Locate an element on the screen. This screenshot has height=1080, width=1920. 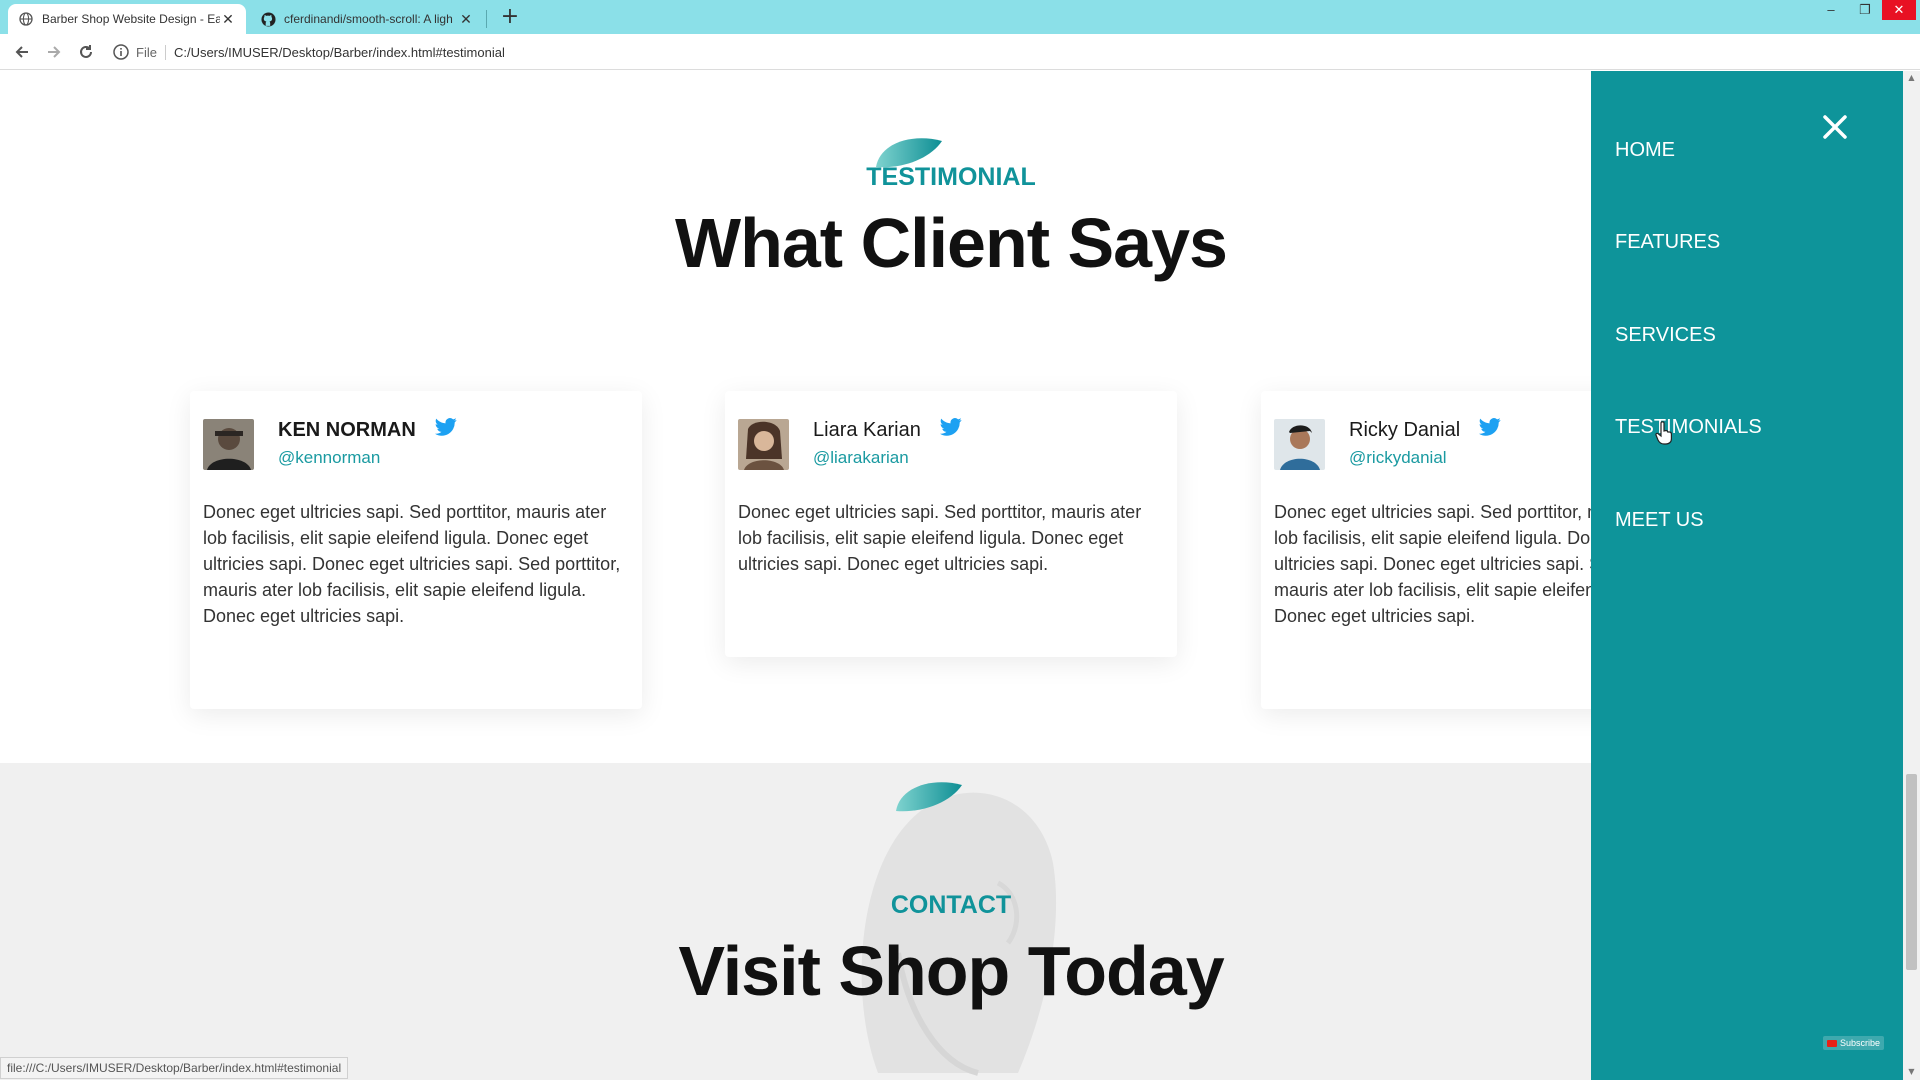
client-handle: @rickydanial is located at coordinates (1425, 458).